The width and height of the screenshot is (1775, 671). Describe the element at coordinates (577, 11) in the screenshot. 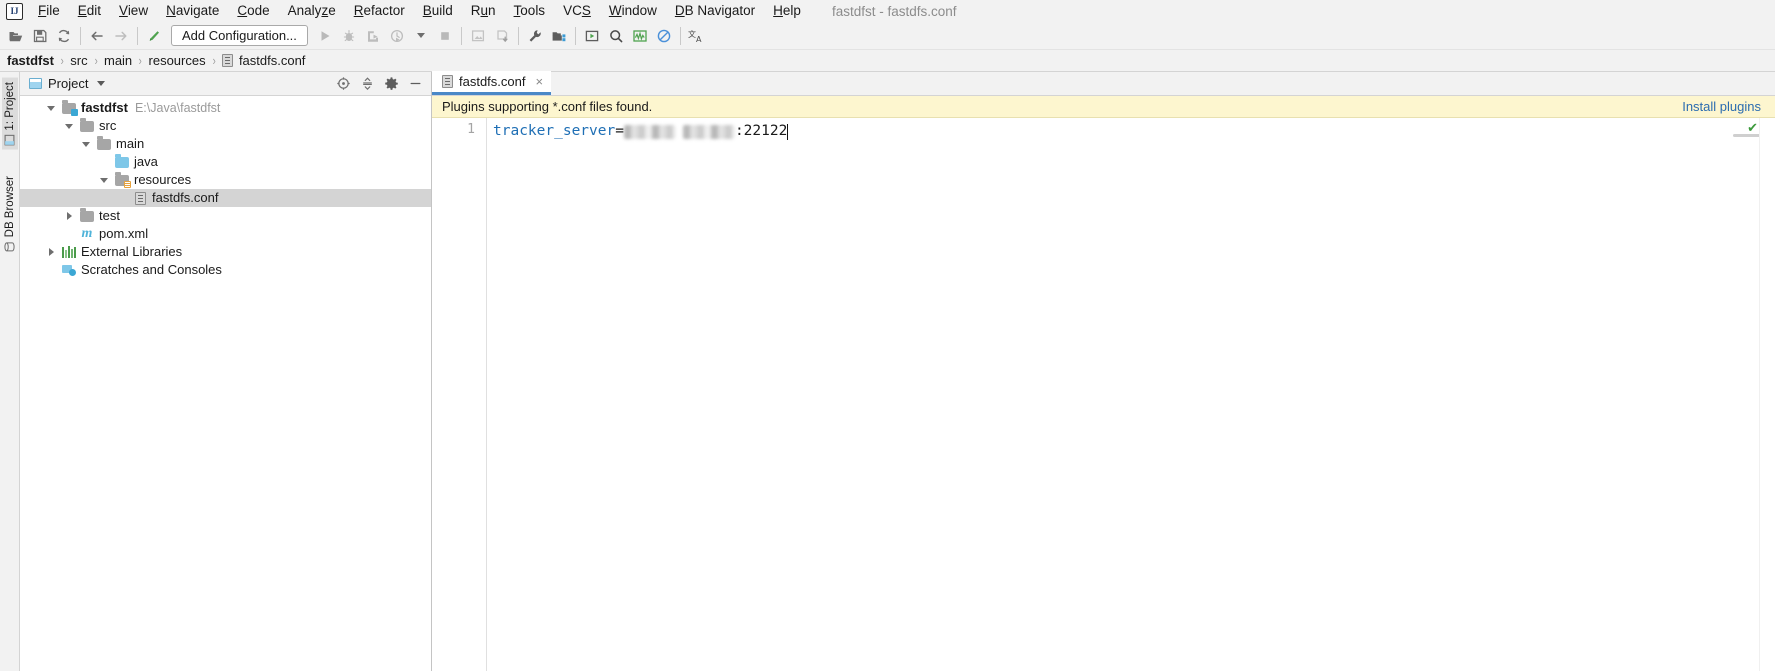

I see `menu-item-vcs: VCS` at that location.